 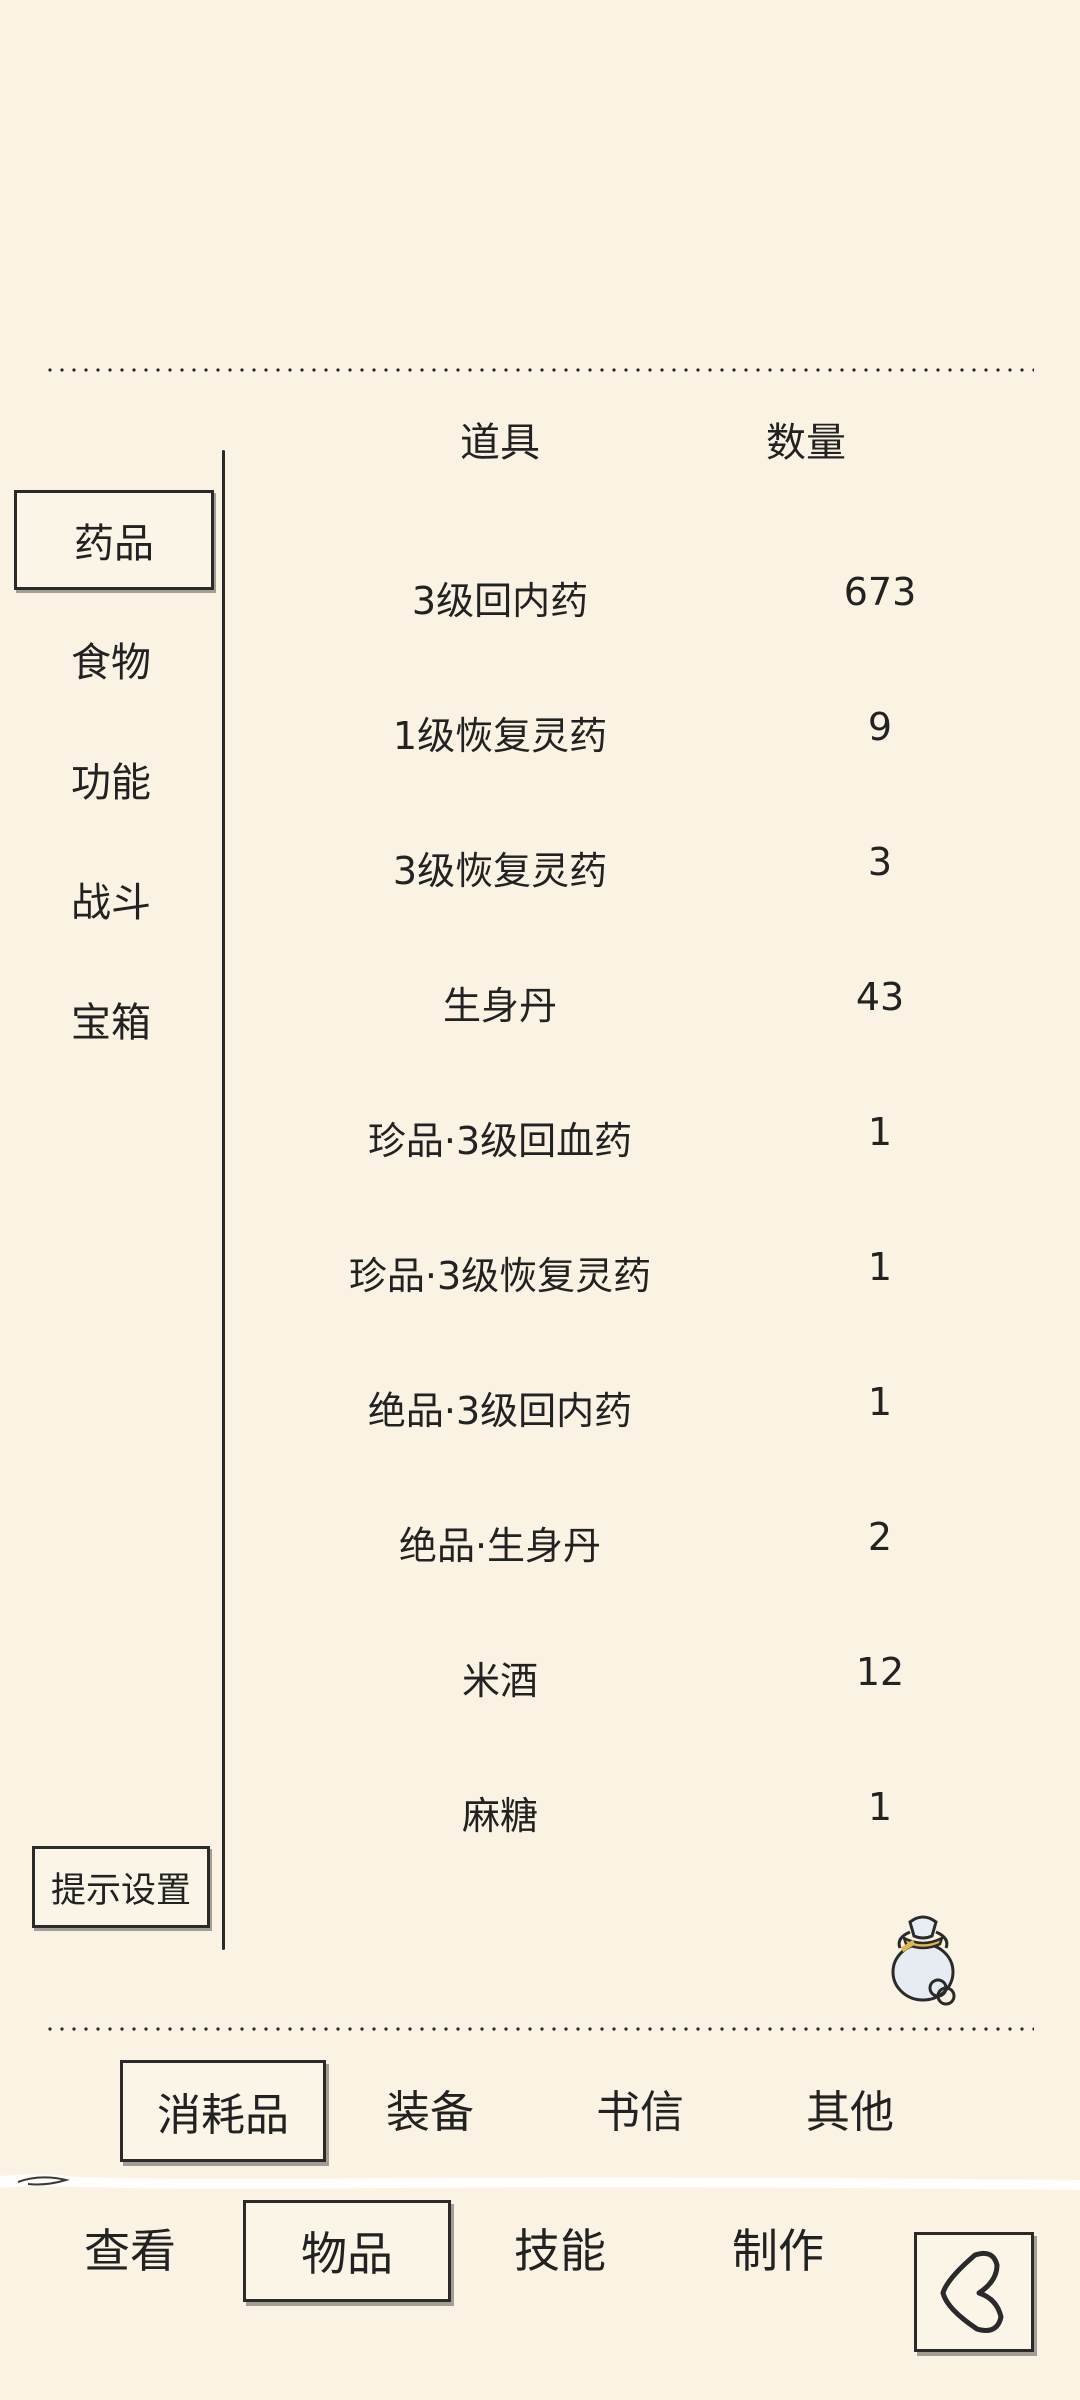 What do you see at coordinates (430, 2112) in the screenshot?
I see `tab-label: 装备` at bounding box center [430, 2112].